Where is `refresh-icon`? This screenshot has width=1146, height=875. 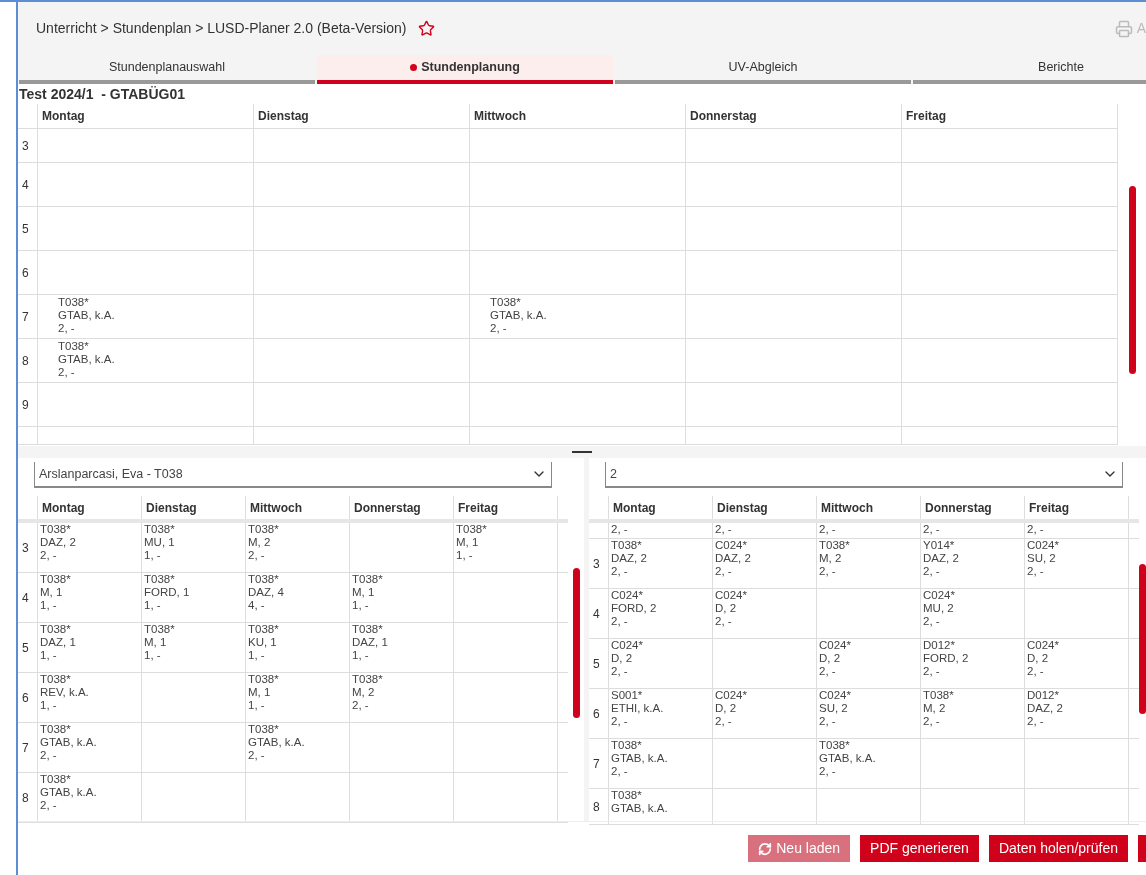 refresh-icon is located at coordinates (765, 848).